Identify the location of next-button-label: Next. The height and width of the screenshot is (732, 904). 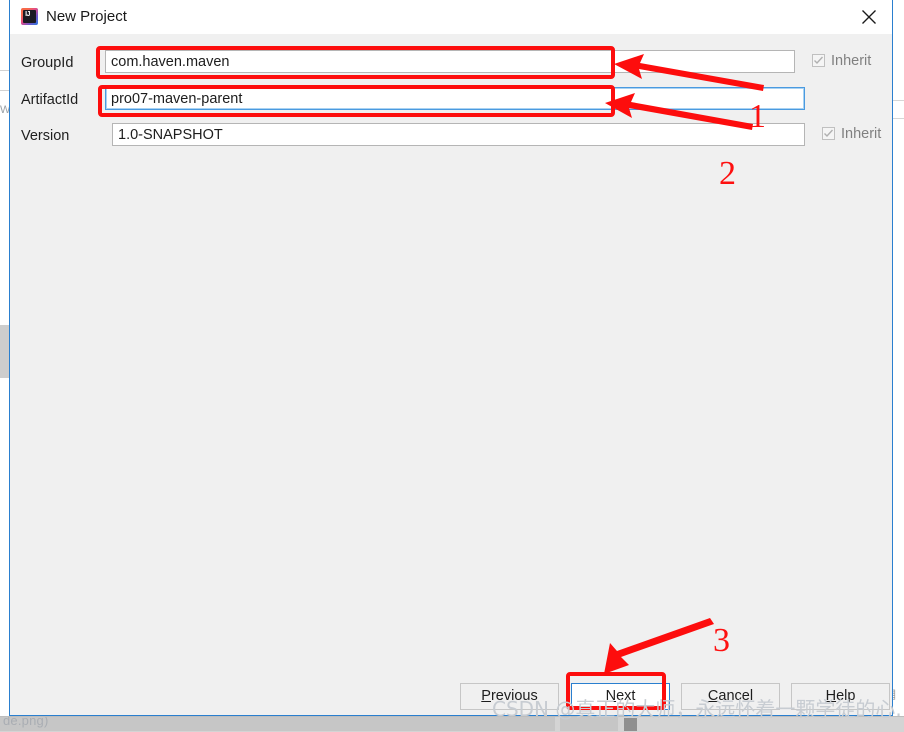
(620, 696).